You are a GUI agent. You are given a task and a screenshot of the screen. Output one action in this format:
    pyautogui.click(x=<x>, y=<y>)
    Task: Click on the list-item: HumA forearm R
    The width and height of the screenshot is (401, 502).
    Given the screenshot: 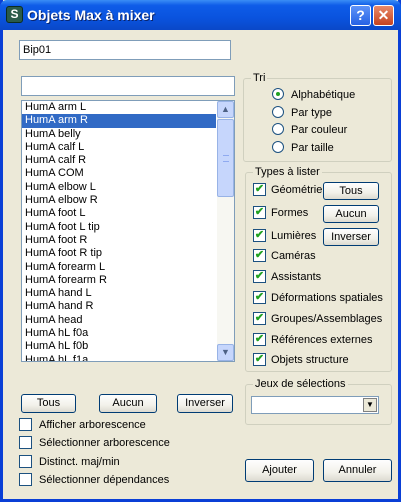 What is the action you would take?
    pyautogui.click(x=119, y=280)
    